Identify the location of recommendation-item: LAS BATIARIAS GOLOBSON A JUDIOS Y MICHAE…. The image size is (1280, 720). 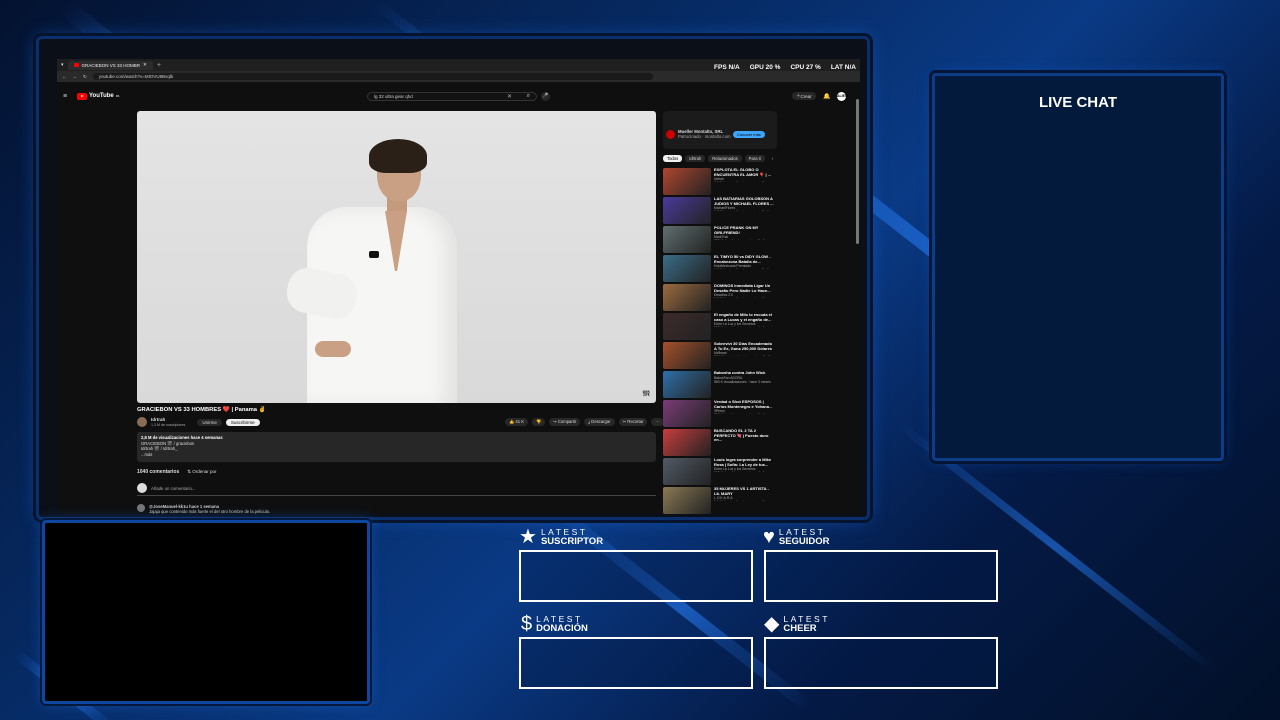
(720, 210).